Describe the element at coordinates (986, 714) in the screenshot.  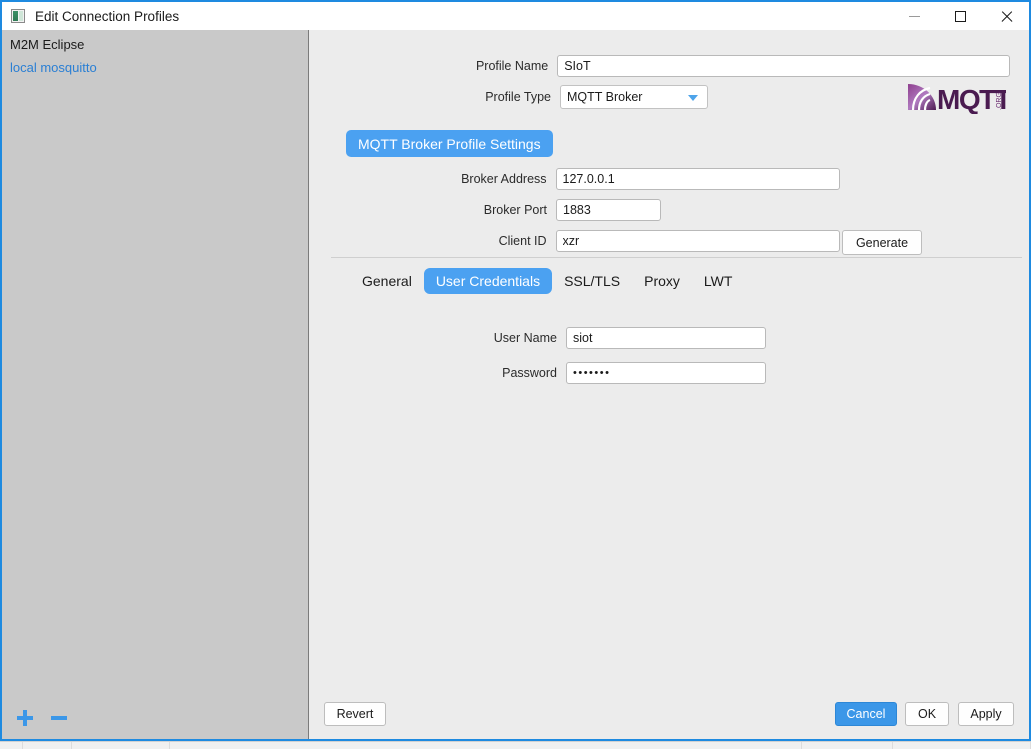
I see `apply-button: Apply` at that location.